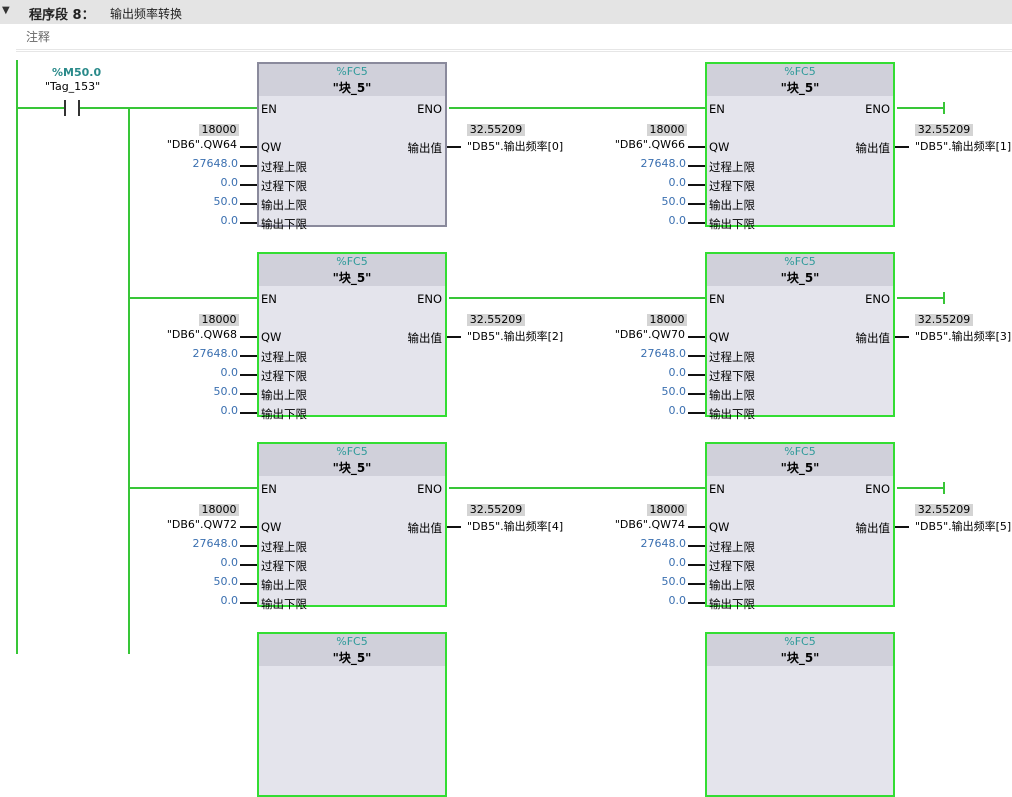 The height and width of the screenshot is (797, 1012). What do you see at coordinates (963, 526) in the screenshot?
I see `output-operand: "DB5".输出频率[5]` at bounding box center [963, 526].